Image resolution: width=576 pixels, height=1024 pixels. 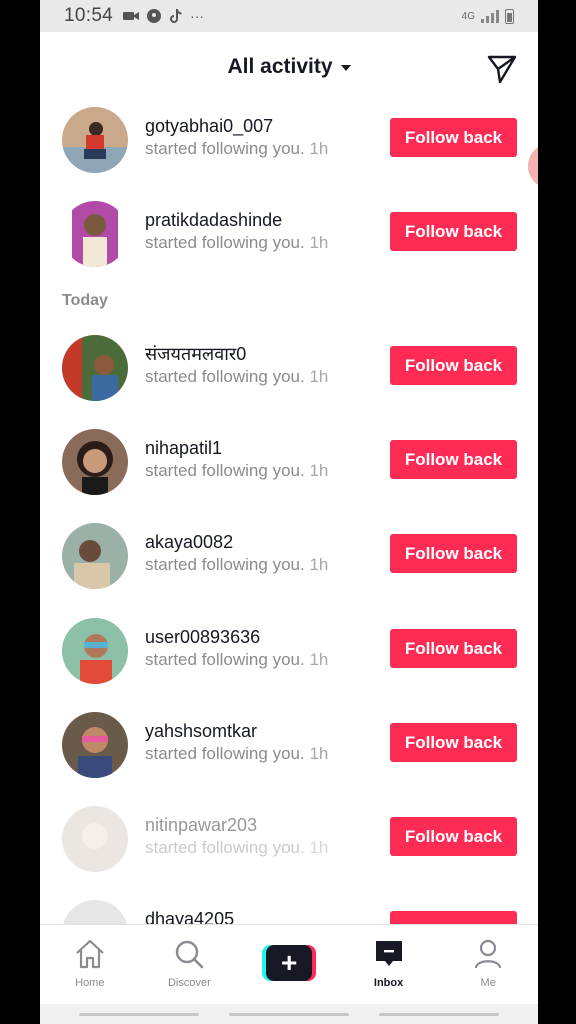 I want to click on plus-icon: +, so click(x=289, y=963).